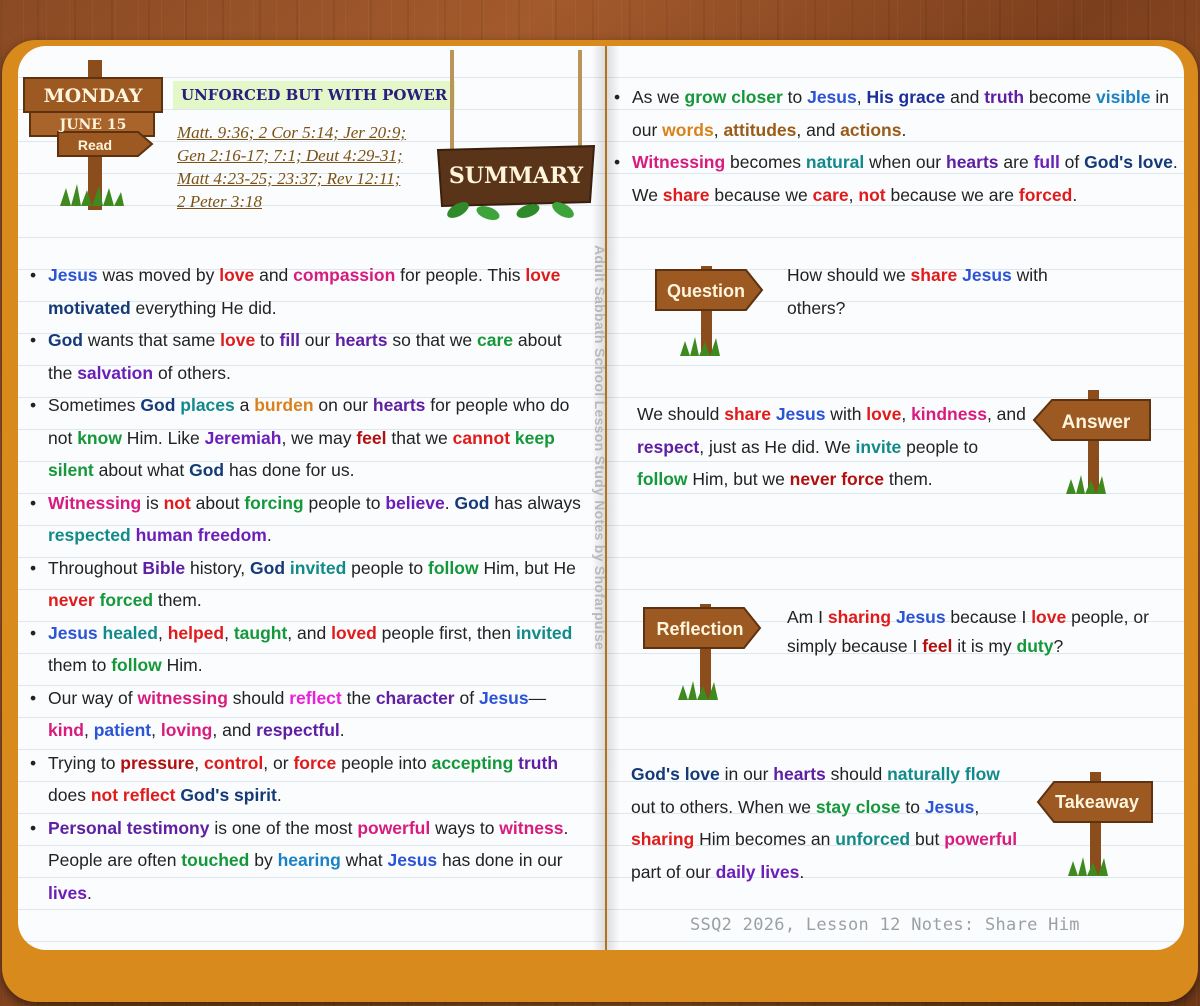  Describe the element at coordinates (835, 162) in the screenshot. I see `highlighted-word: natural` at that location.